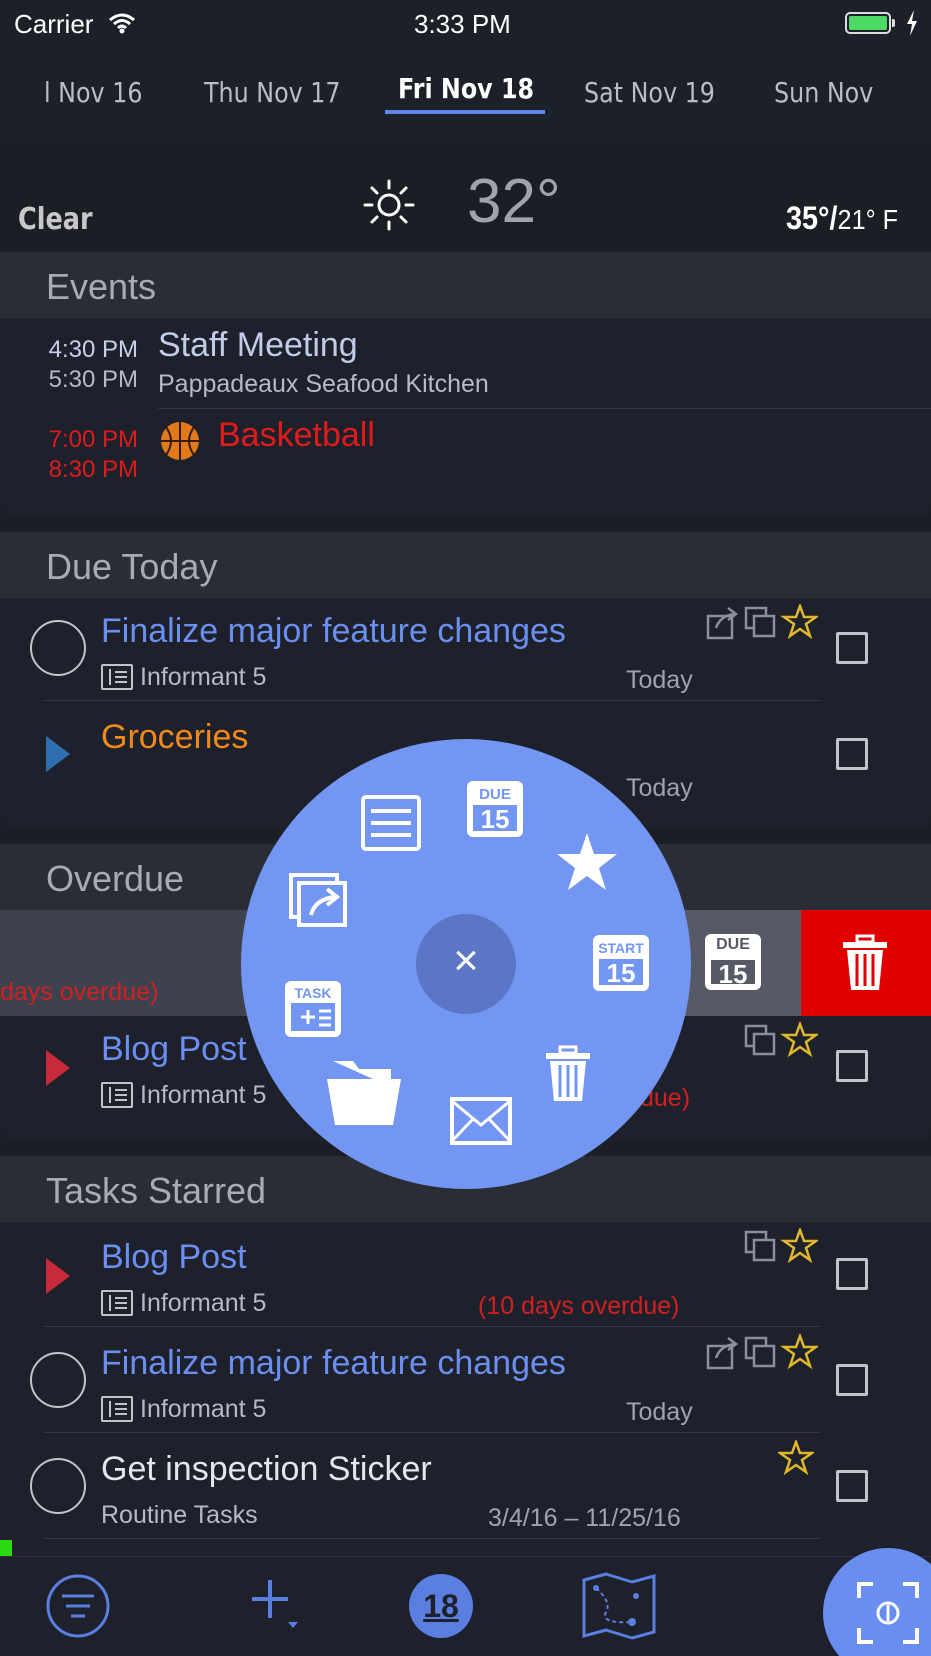 This screenshot has height=1656, width=931. What do you see at coordinates (441, 1606) in the screenshot?
I see `today-button: 18` at bounding box center [441, 1606].